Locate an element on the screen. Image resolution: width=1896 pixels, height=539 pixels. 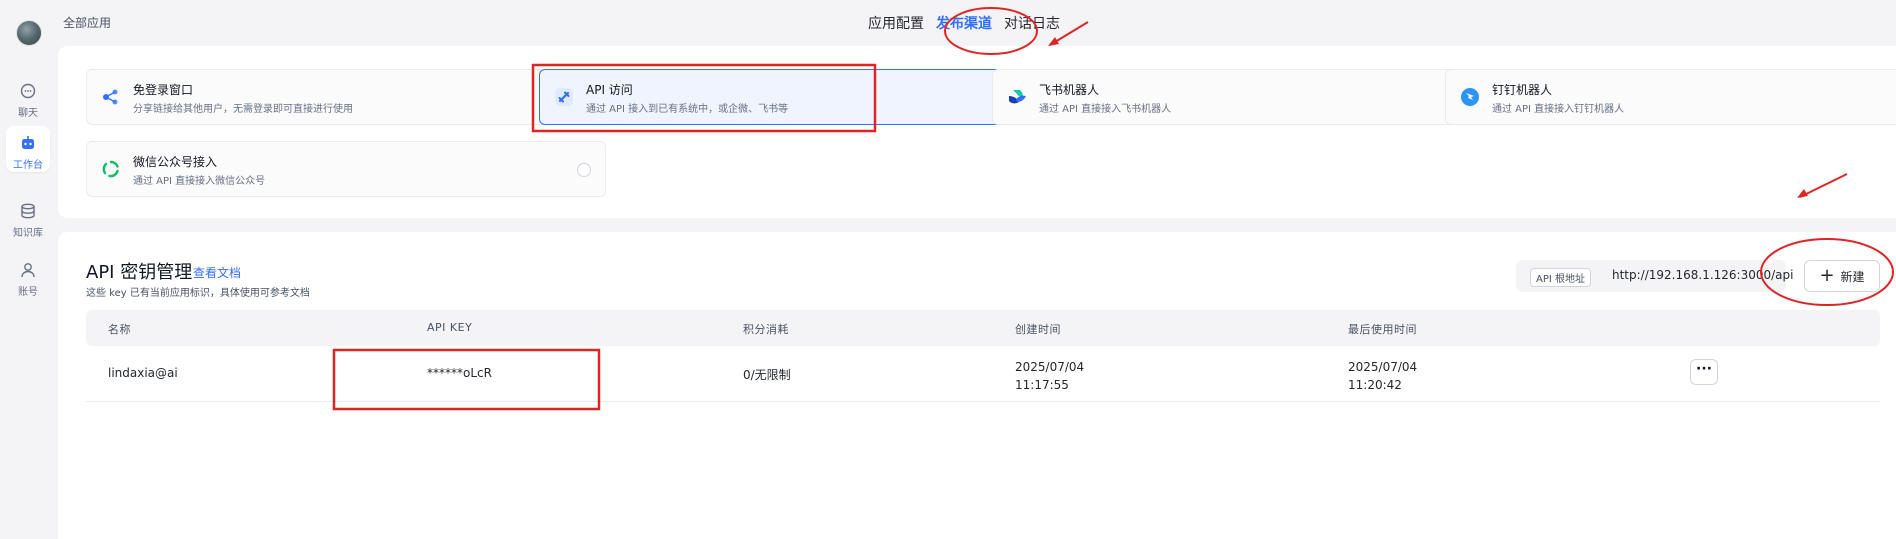
sidebar: 聊天 工作台 知识库 账号 is located at coordinates (29, 269).